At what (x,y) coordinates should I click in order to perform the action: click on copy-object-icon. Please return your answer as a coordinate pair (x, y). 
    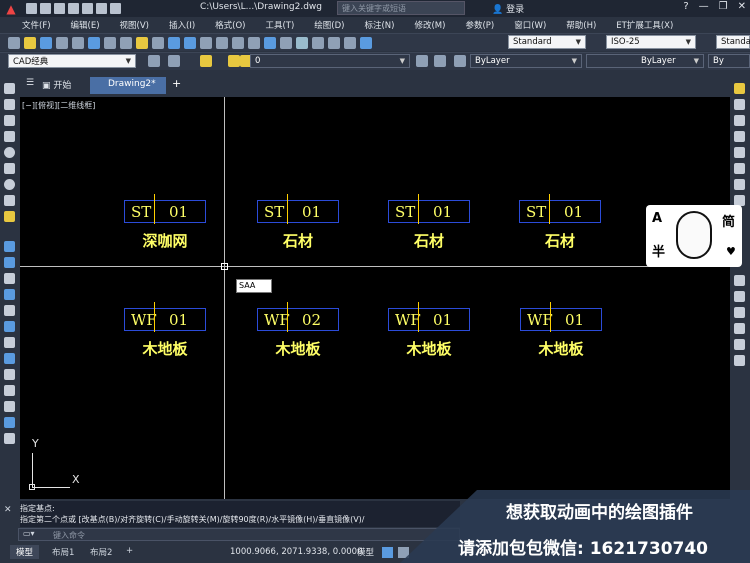
    Looking at the image, I should click on (739, 104).